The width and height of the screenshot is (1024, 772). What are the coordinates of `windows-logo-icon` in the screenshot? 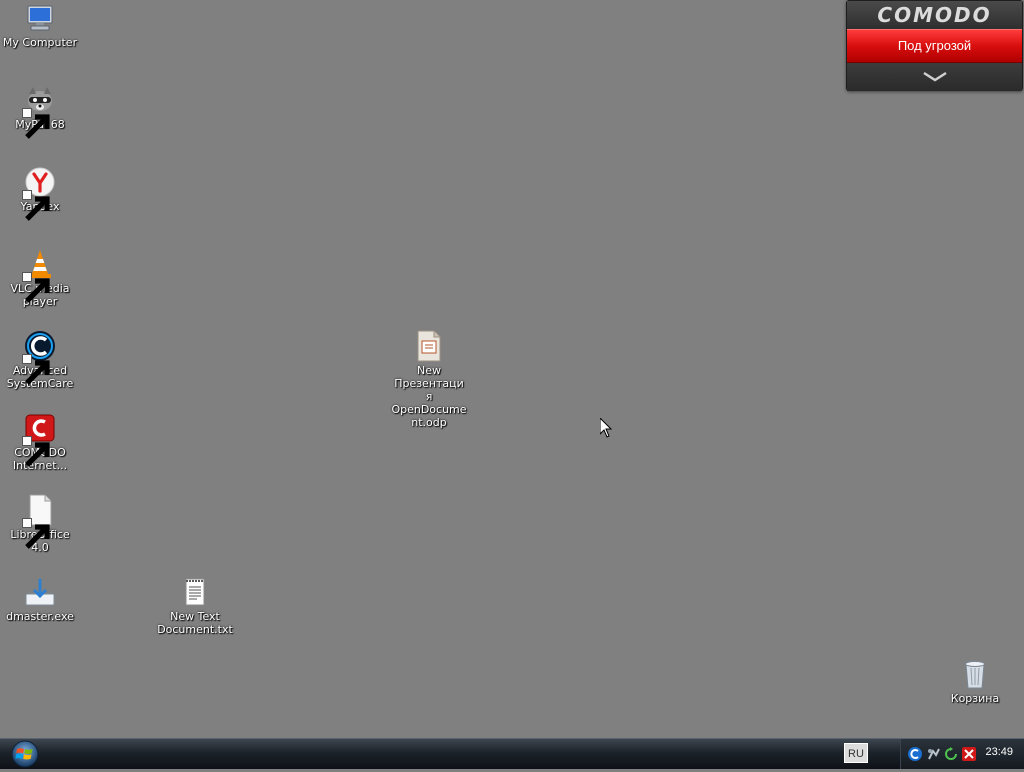 It's located at (25, 754).